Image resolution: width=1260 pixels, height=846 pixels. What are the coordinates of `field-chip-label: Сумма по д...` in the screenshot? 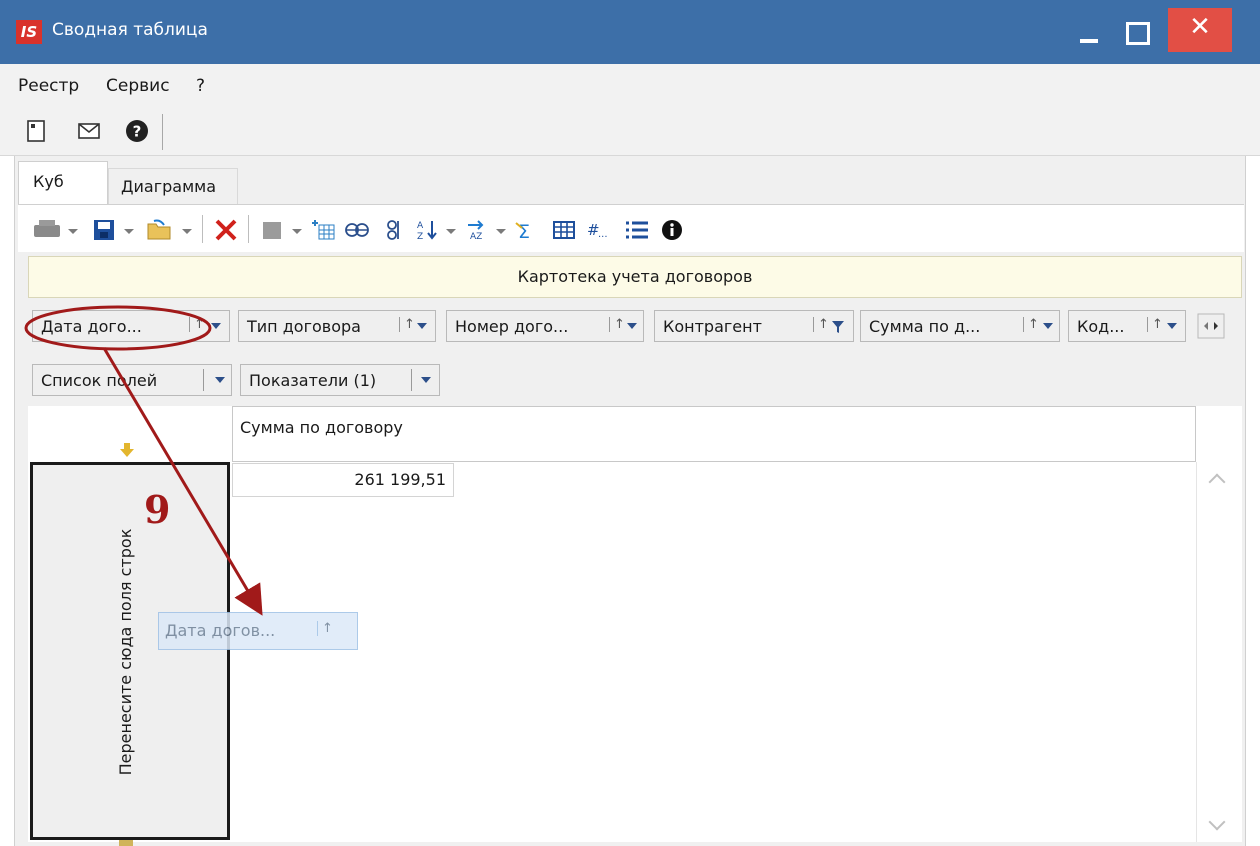 It's located at (925, 326).